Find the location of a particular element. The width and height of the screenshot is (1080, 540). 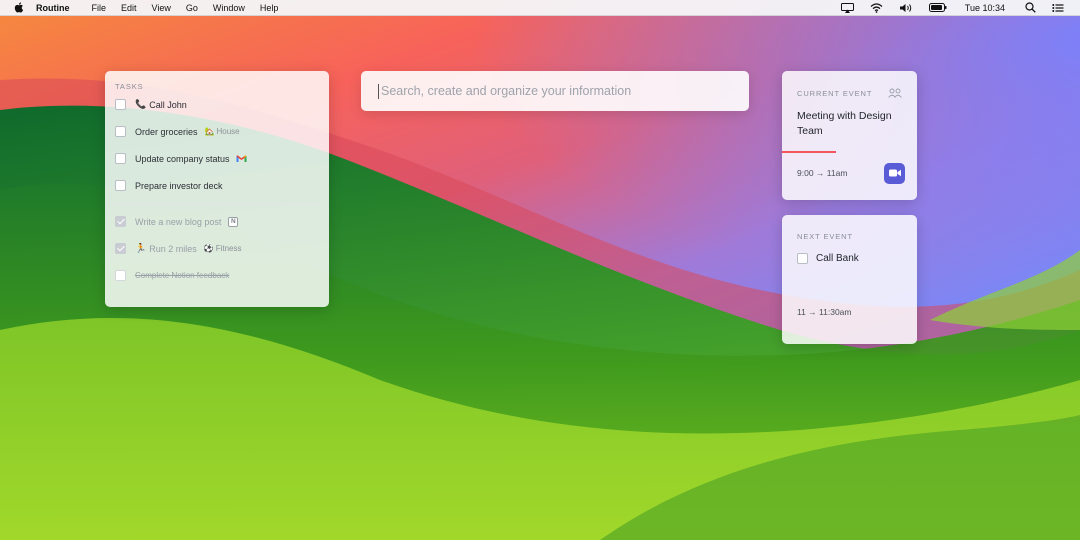

search-input is located at coordinates (556, 91).